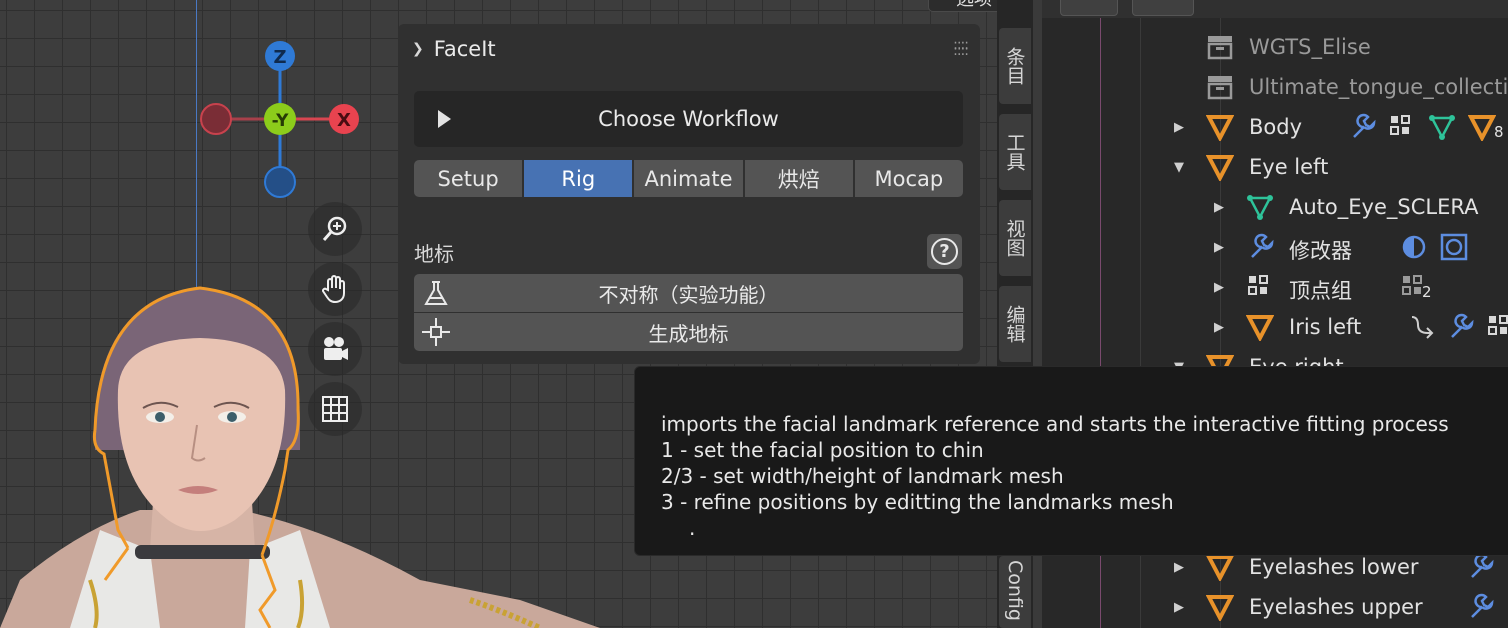  Describe the element at coordinates (1384, 207) in the screenshot. I see `outliner-row-label: Auto_Eye_SCLERA` at that location.